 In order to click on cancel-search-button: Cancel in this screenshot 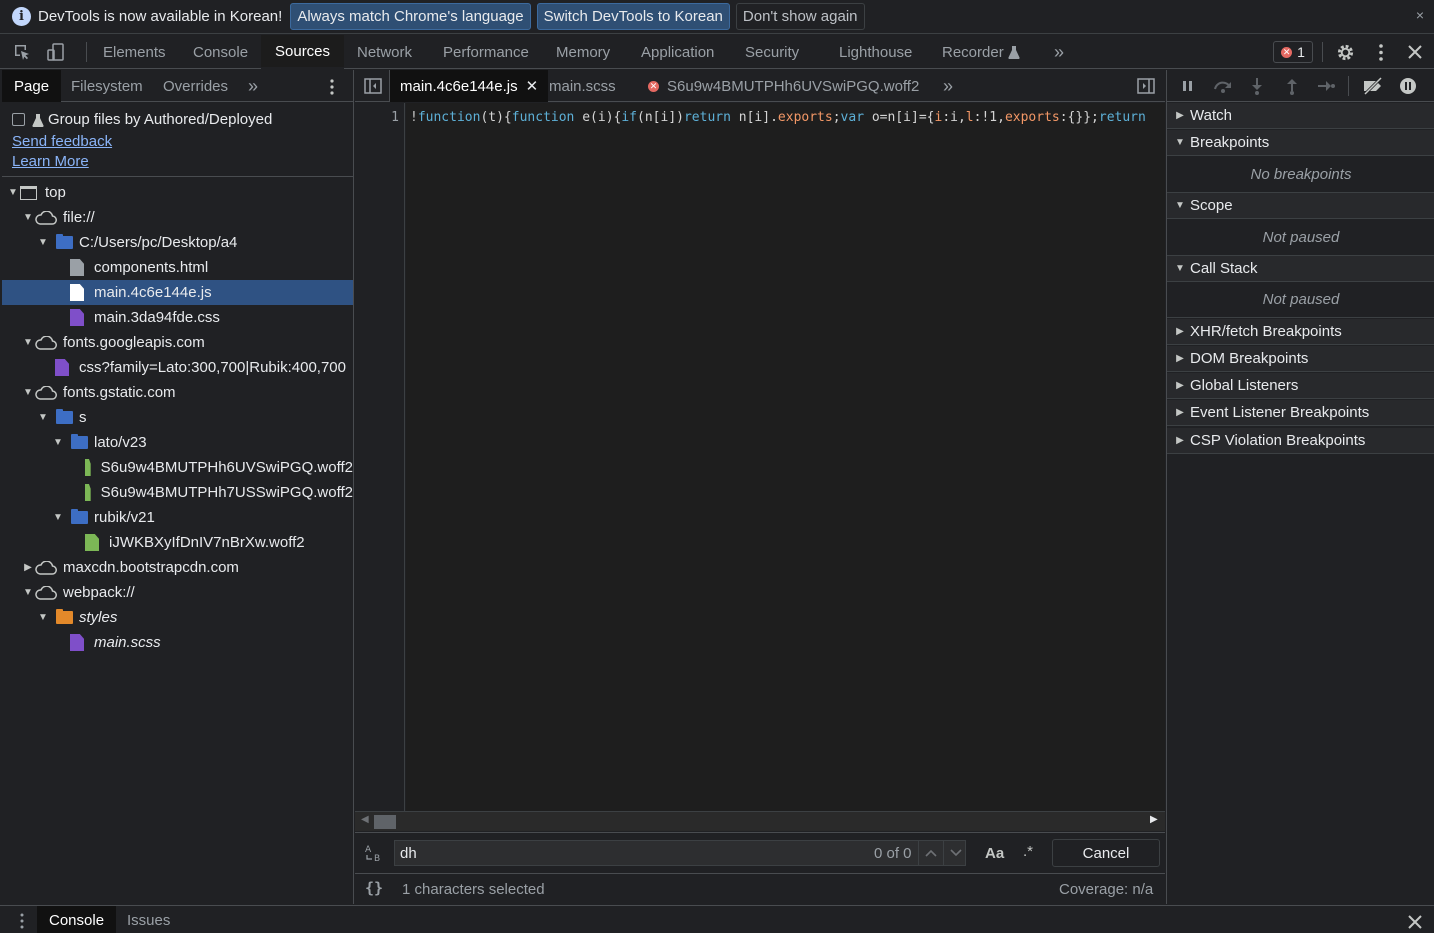, I will do `click(1106, 853)`.